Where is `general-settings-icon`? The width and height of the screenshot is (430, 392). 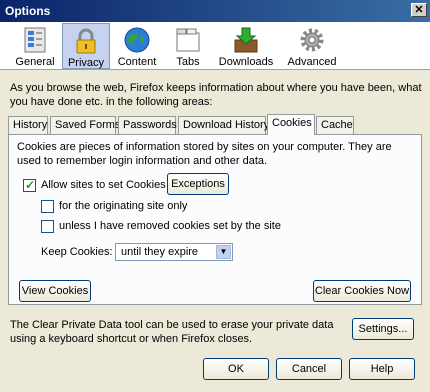
general-settings-icon is located at coordinates (35, 40).